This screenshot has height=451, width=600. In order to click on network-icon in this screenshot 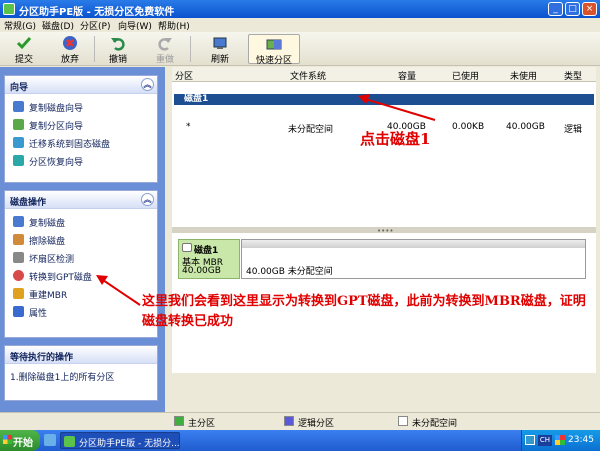, I will do `click(530, 440)`.